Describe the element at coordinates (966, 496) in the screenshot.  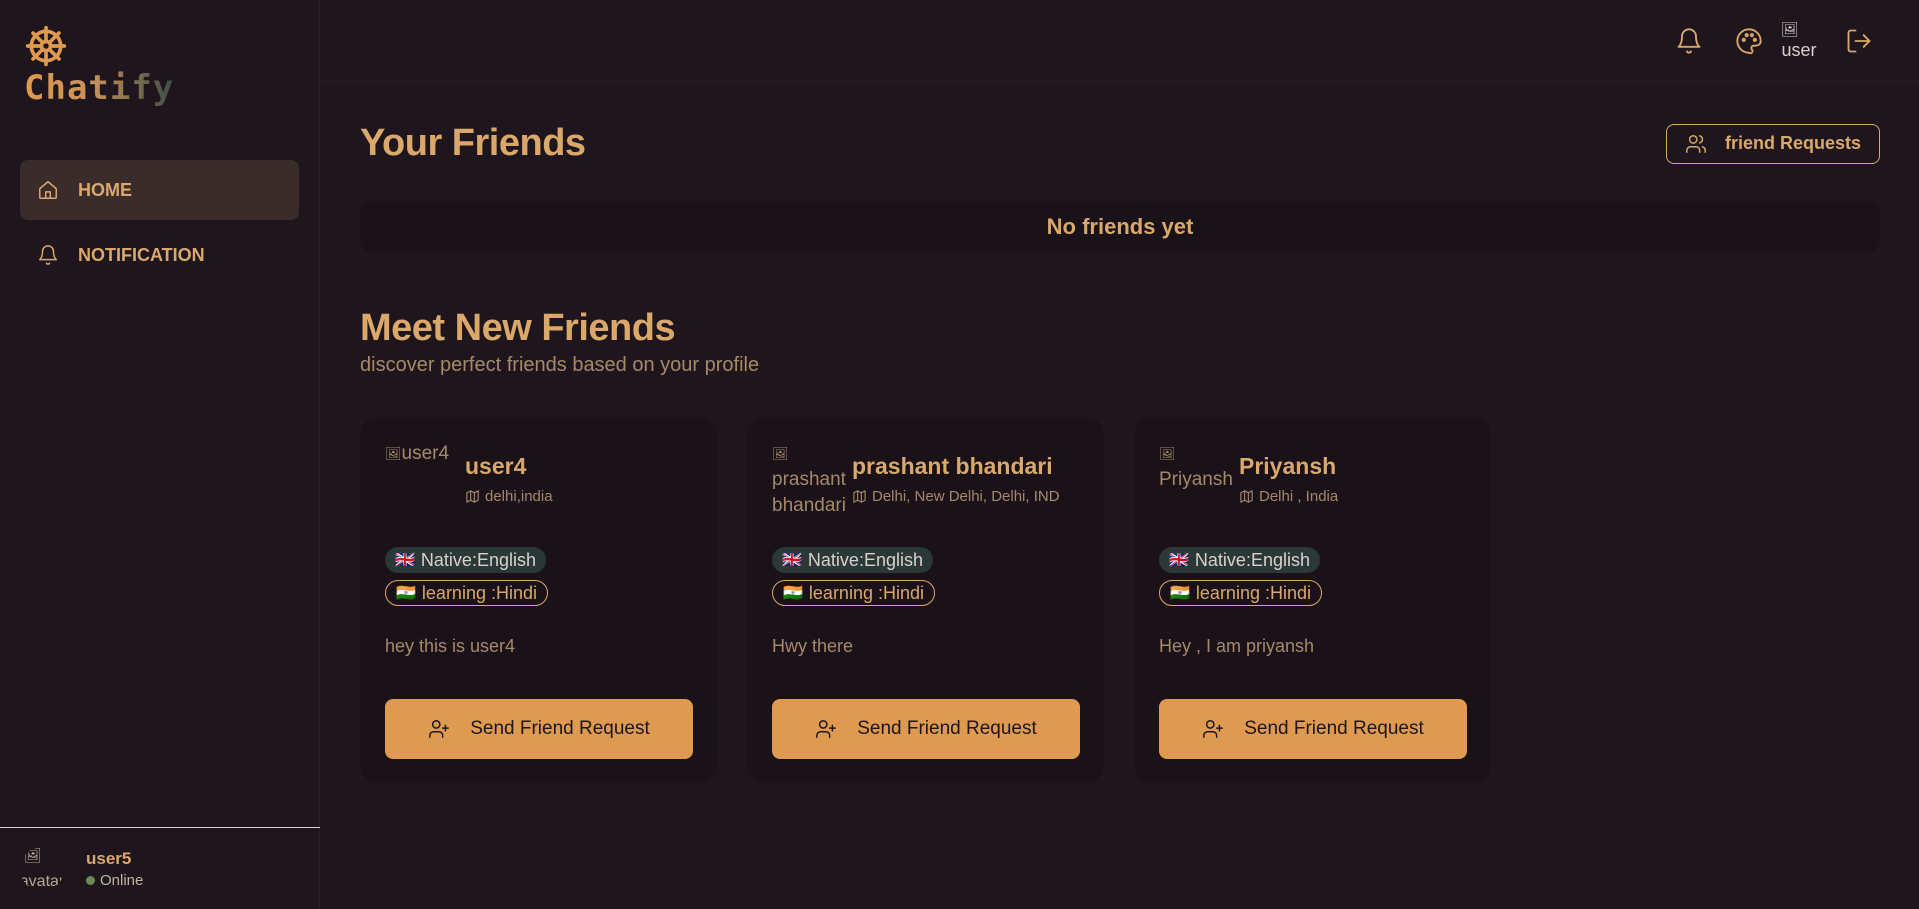
I see `location-text: Delhi, New Delhi, Delhi, IND` at that location.